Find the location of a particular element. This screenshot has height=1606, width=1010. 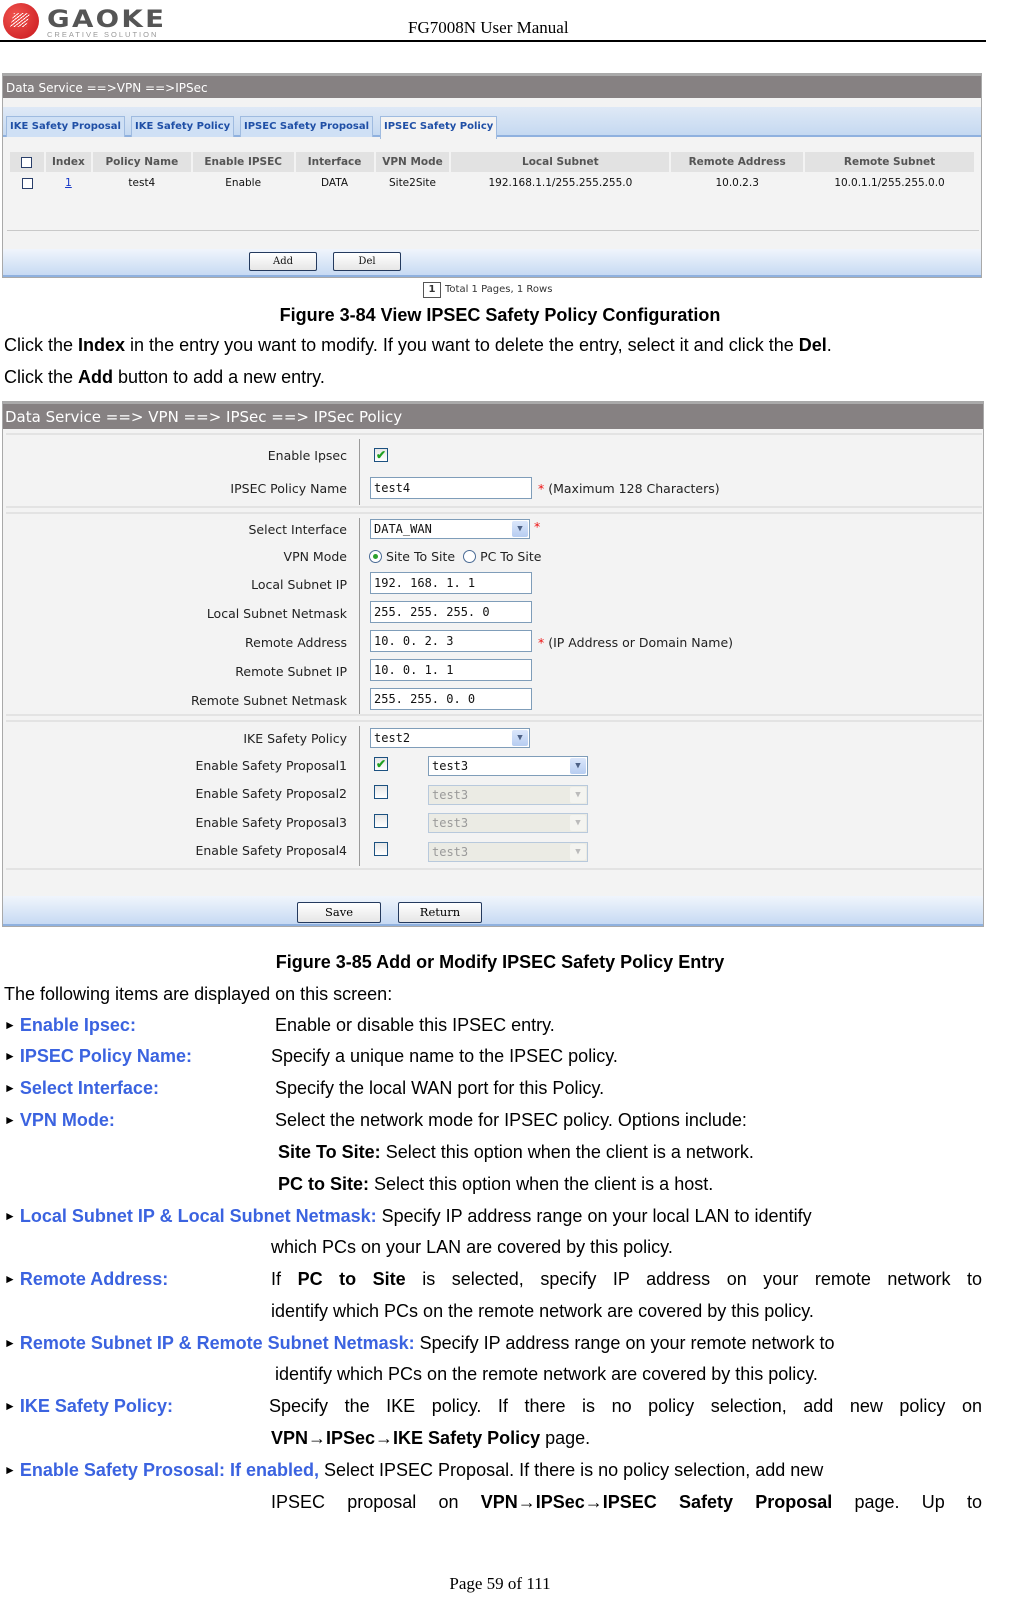

instruction-line-2: Click the Add button to add a new entry. is located at coordinates (164, 377).